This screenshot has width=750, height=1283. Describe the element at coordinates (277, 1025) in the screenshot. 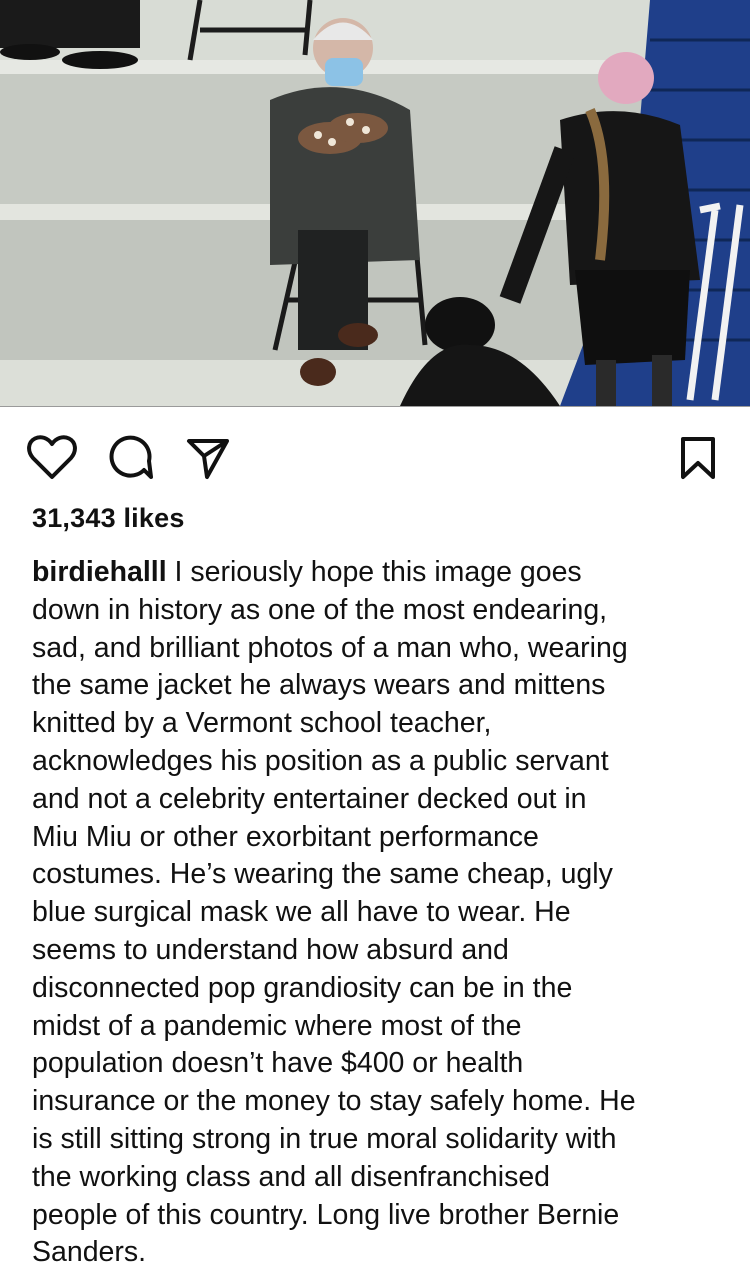

I see `caption-line: midst of a pandemic where most of the` at that location.